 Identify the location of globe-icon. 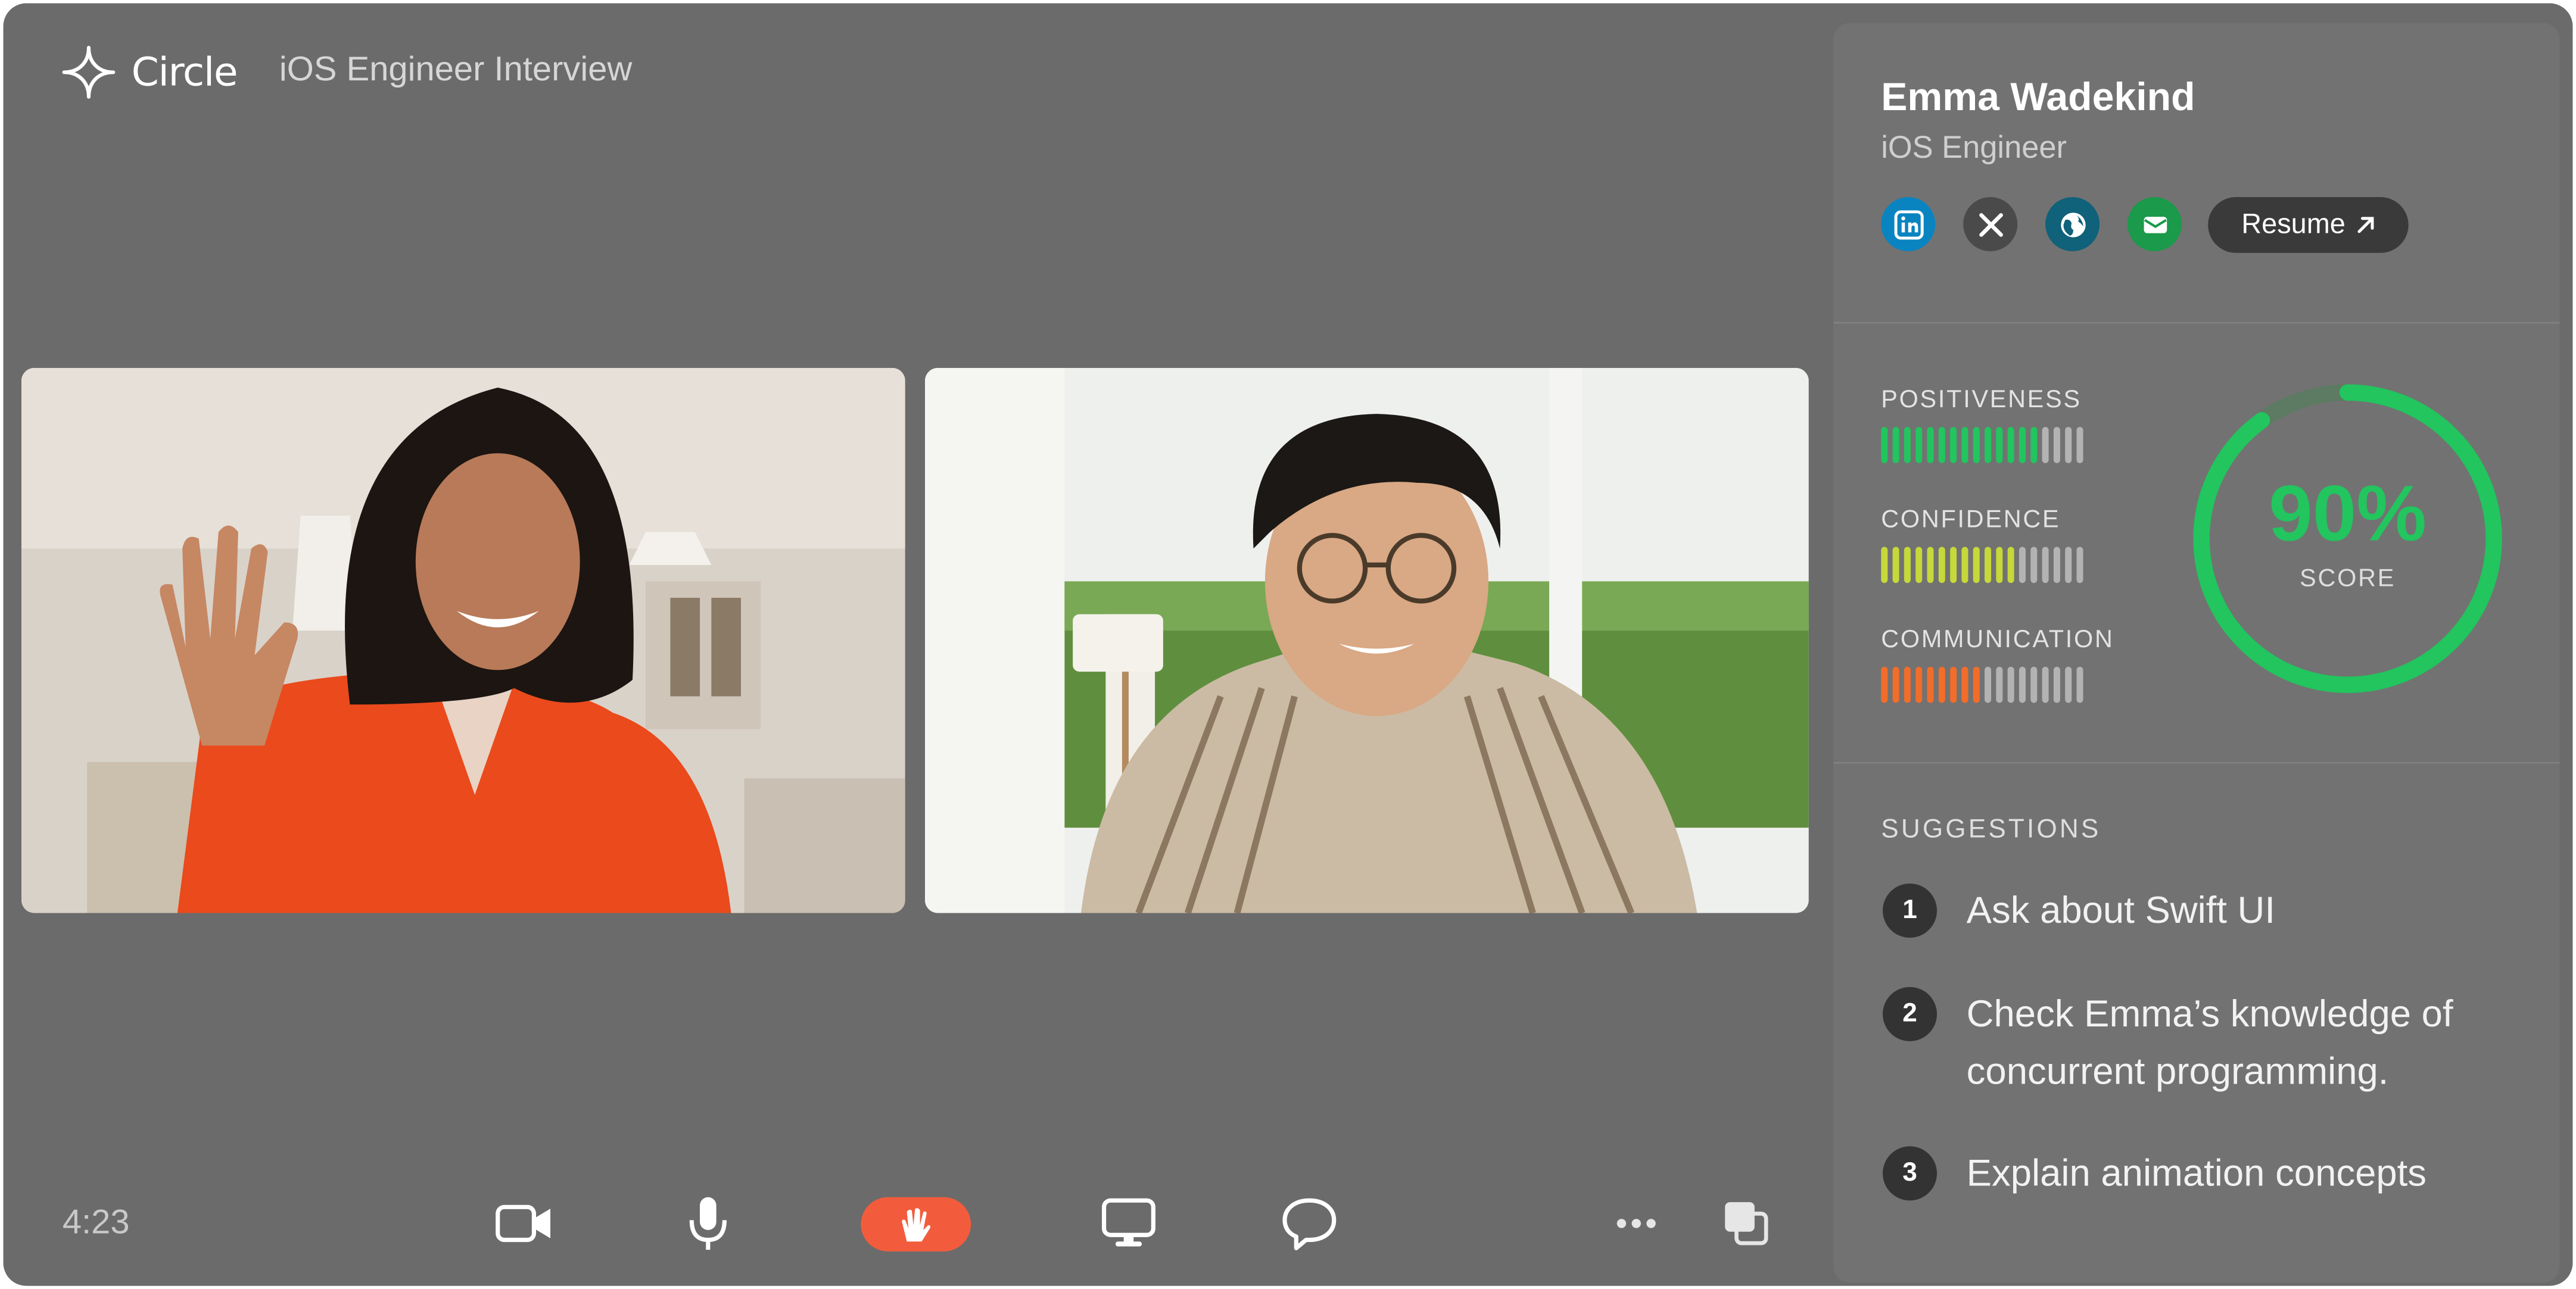
(2072, 224).